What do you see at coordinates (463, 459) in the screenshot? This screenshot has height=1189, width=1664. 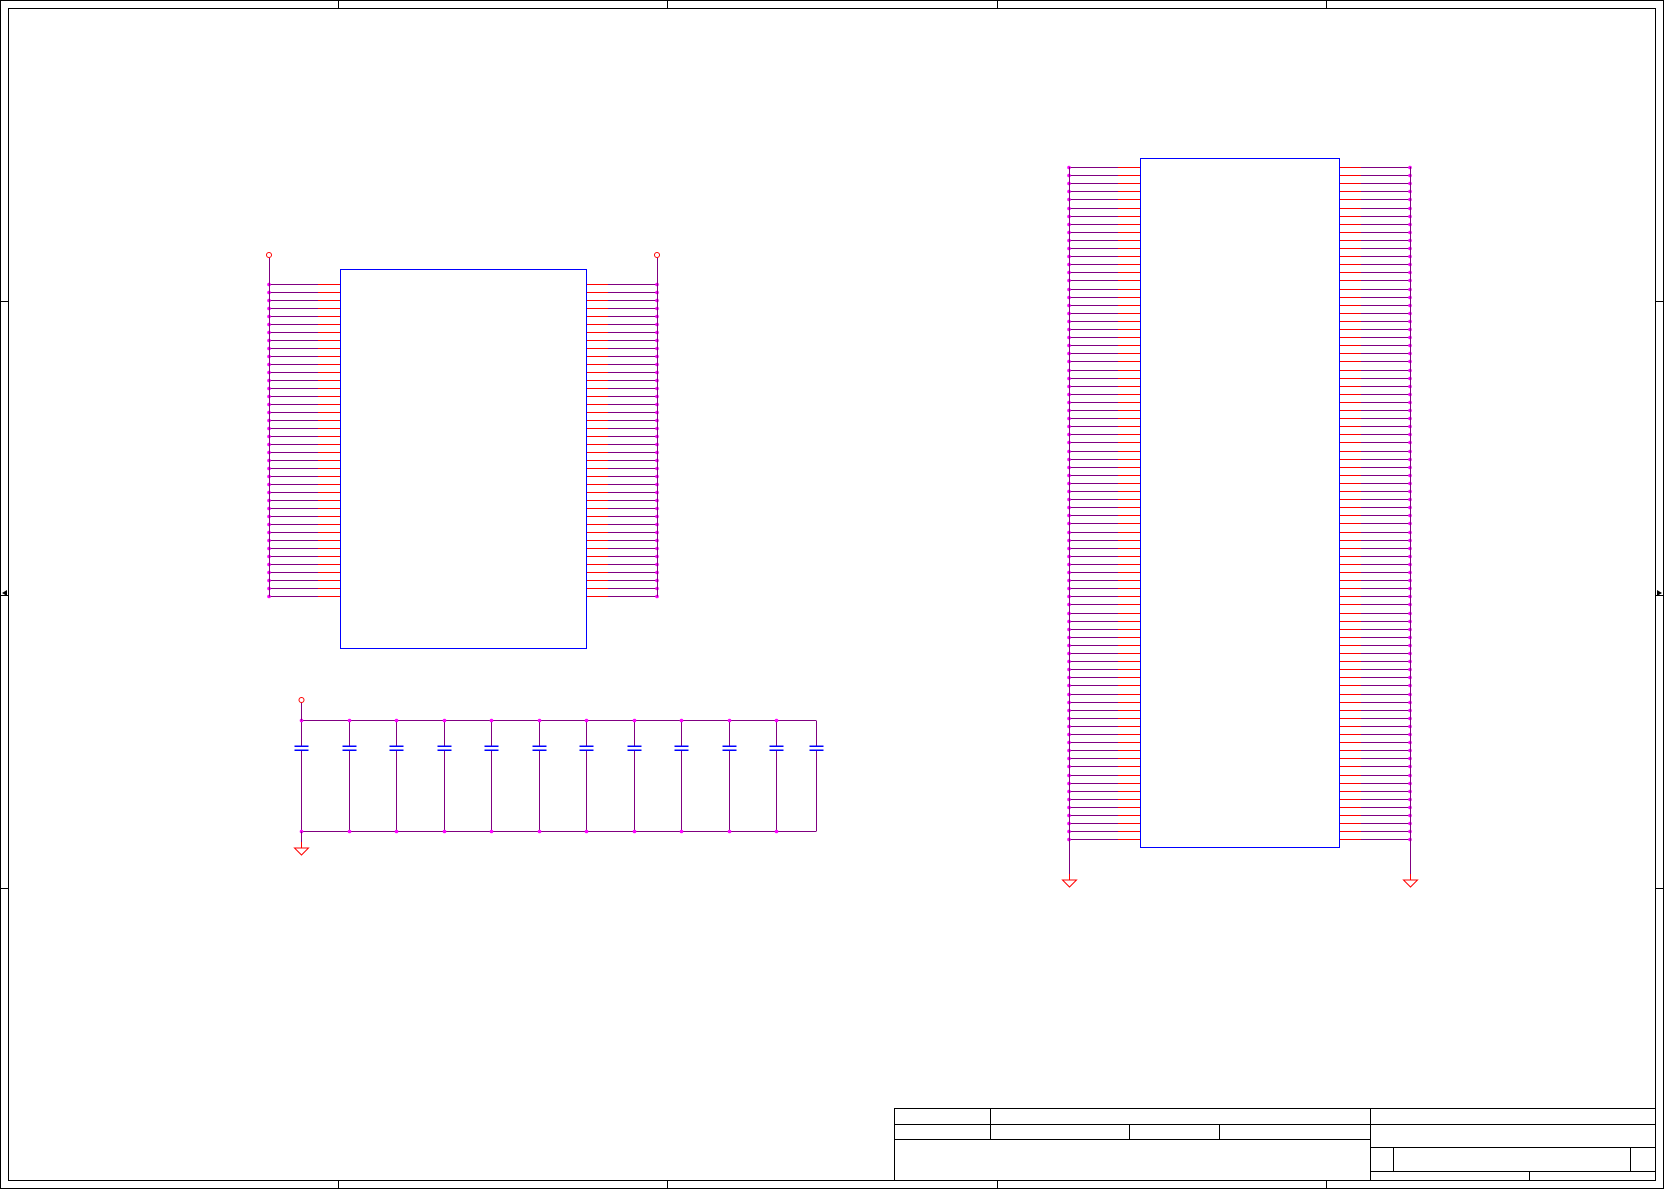 I see `ic-body` at bounding box center [463, 459].